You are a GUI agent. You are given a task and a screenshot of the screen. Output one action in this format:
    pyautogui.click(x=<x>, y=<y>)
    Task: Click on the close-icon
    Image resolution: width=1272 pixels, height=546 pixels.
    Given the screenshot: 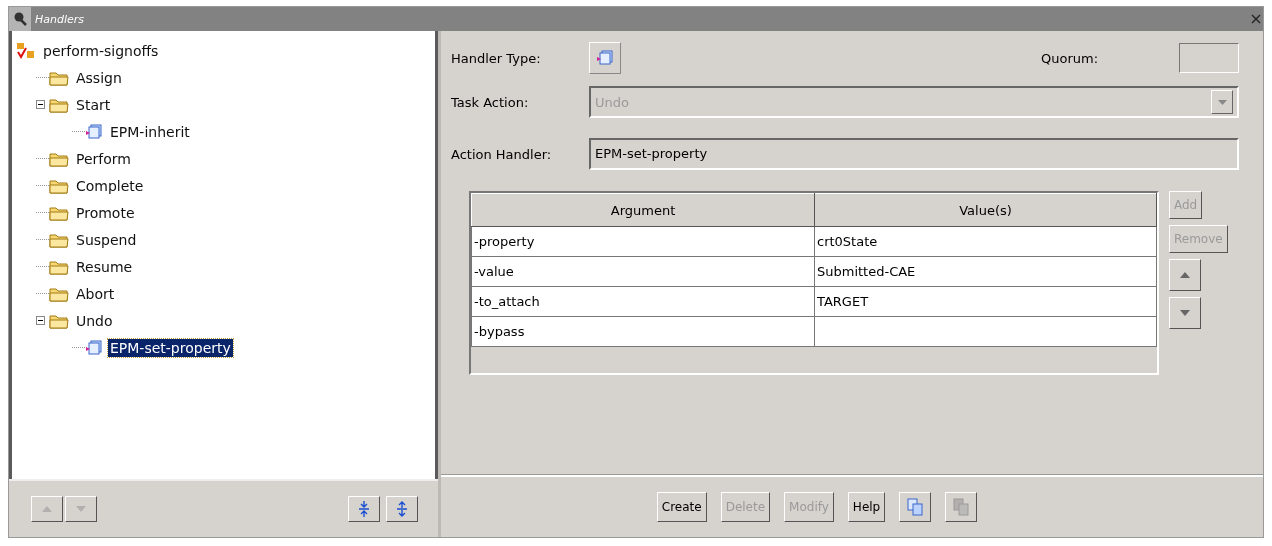 What is the action you would take?
    pyautogui.click(x=1256, y=19)
    